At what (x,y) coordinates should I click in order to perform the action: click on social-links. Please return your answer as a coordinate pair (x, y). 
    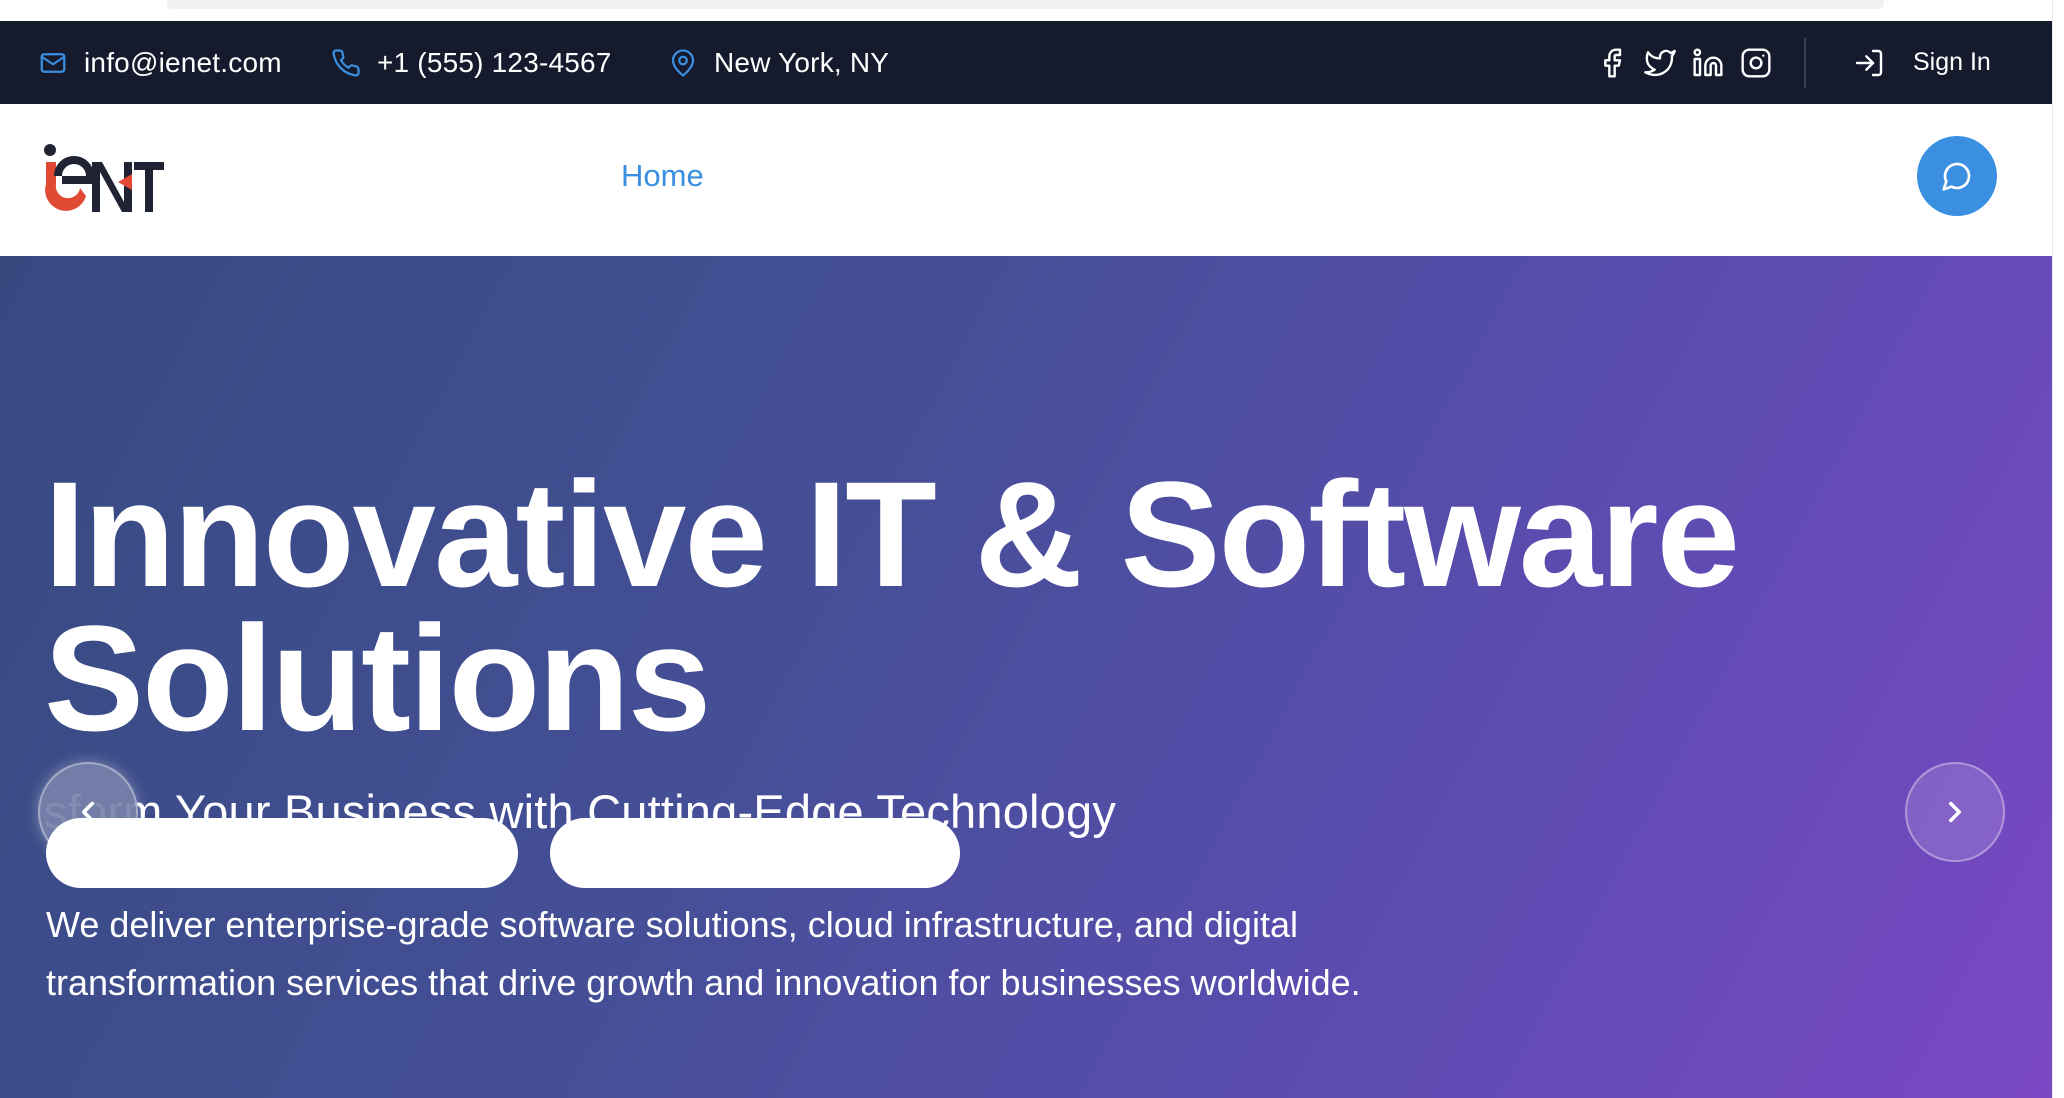
    Looking at the image, I should click on (1684, 62).